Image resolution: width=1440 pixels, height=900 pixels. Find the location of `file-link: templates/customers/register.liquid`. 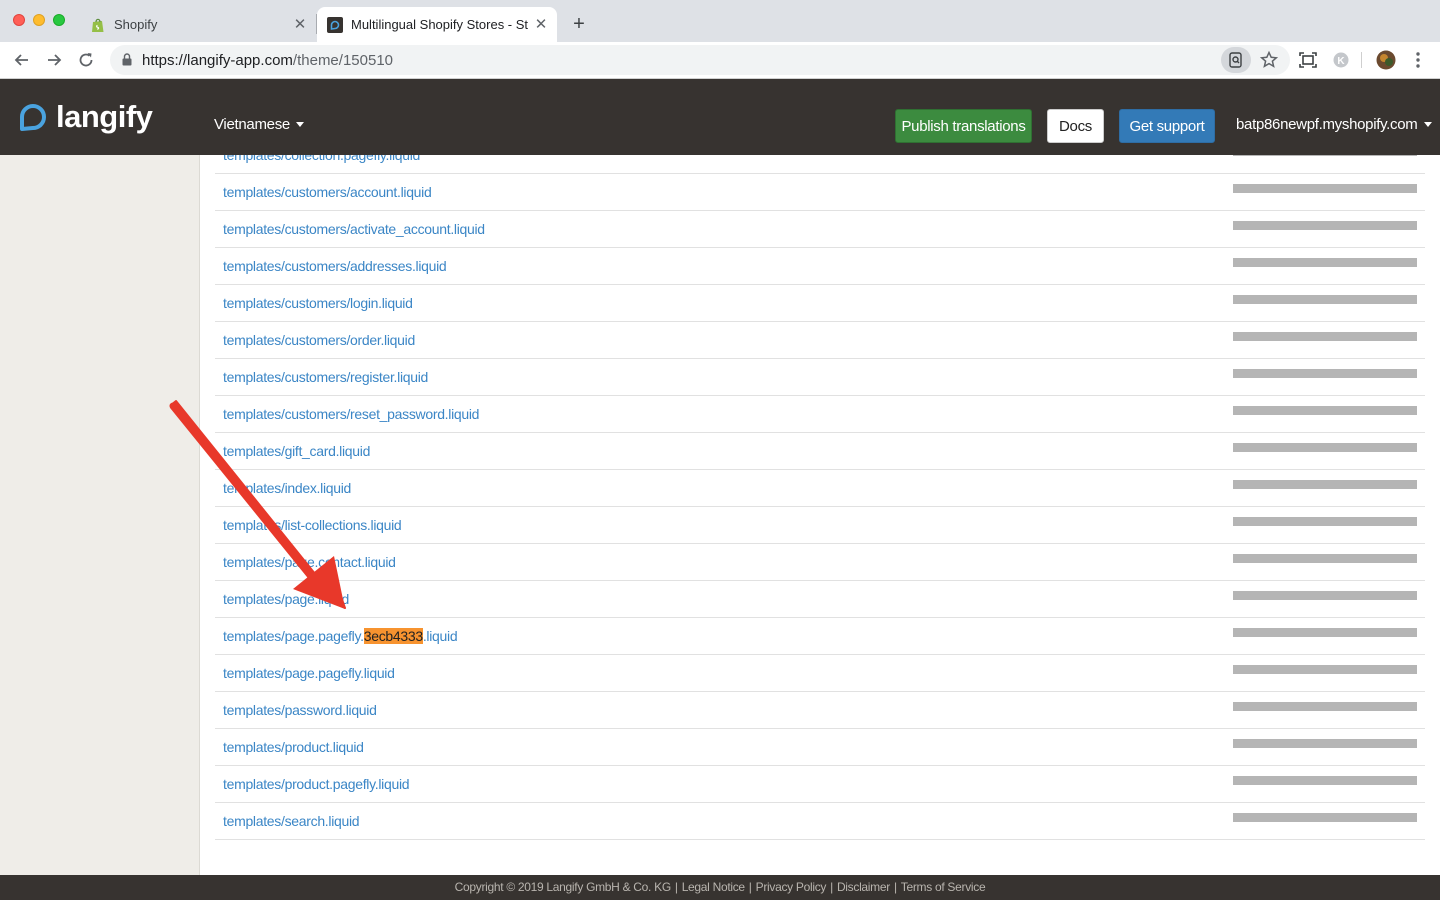

file-link: templates/customers/register.liquid is located at coordinates (325, 377).